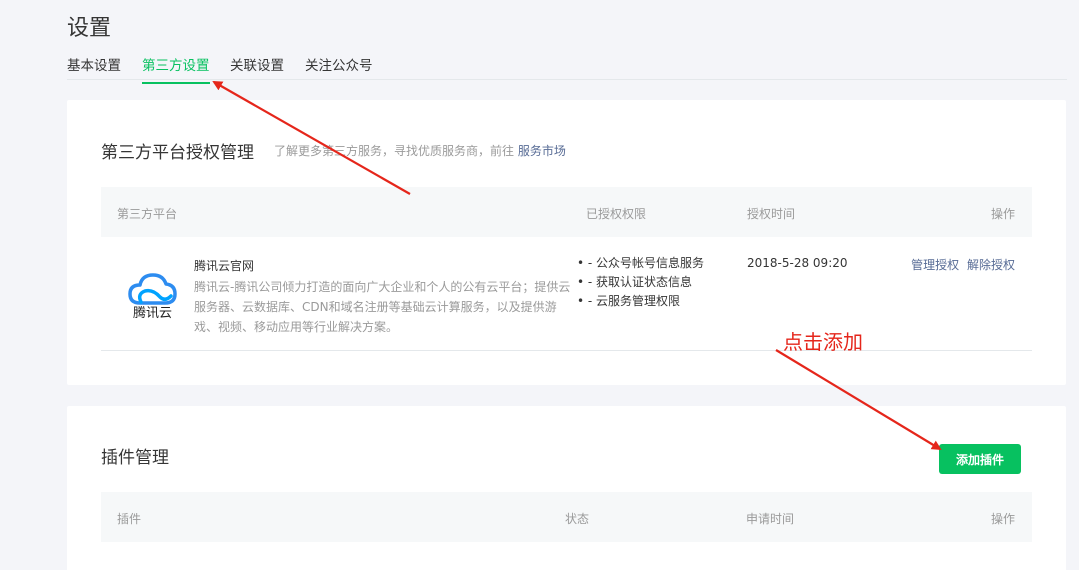 Image resolution: width=1079 pixels, height=570 pixels. Describe the element at coordinates (257, 68) in the screenshot. I see `tab-linked-settings: 关联设置` at that location.